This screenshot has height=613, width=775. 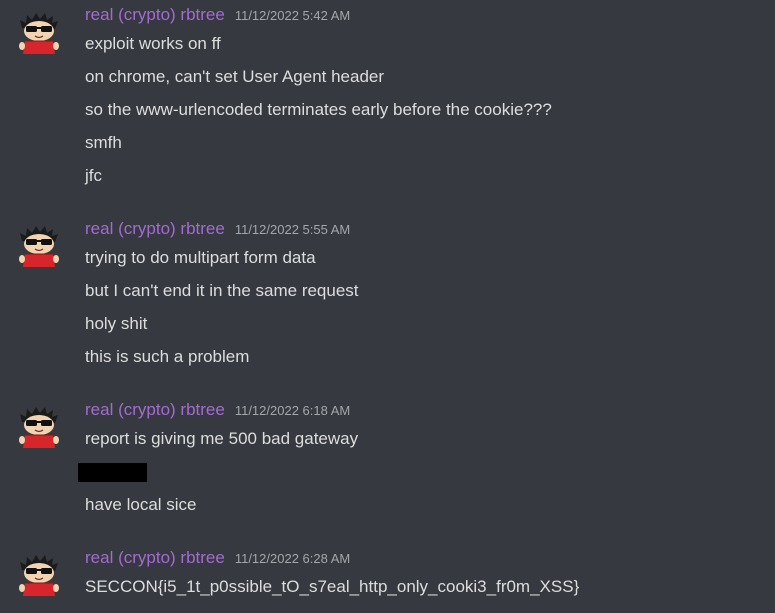 I want to click on redacted-attachment, so click(x=112, y=472).